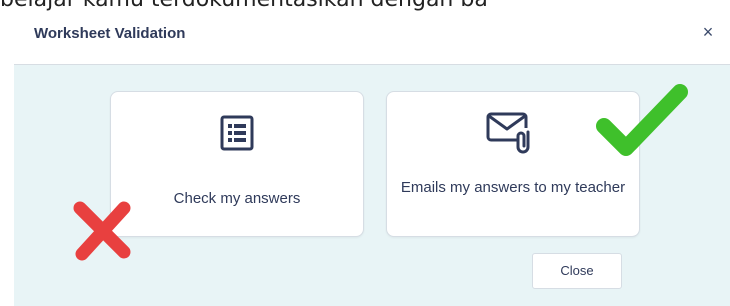  Describe the element at coordinates (237, 198) in the screenshot. I see `check-answers-label: Check my answers` at that location.